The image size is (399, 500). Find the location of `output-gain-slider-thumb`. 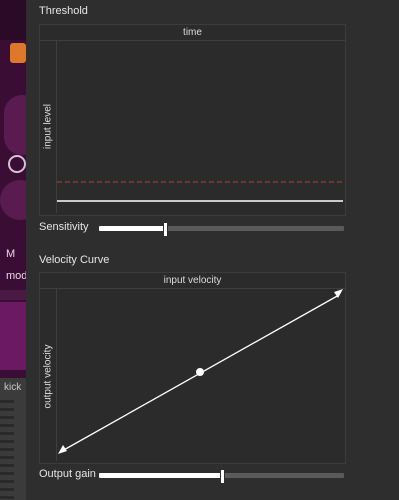

output-gain-slider-thumb is located at coordinates (222, 476).